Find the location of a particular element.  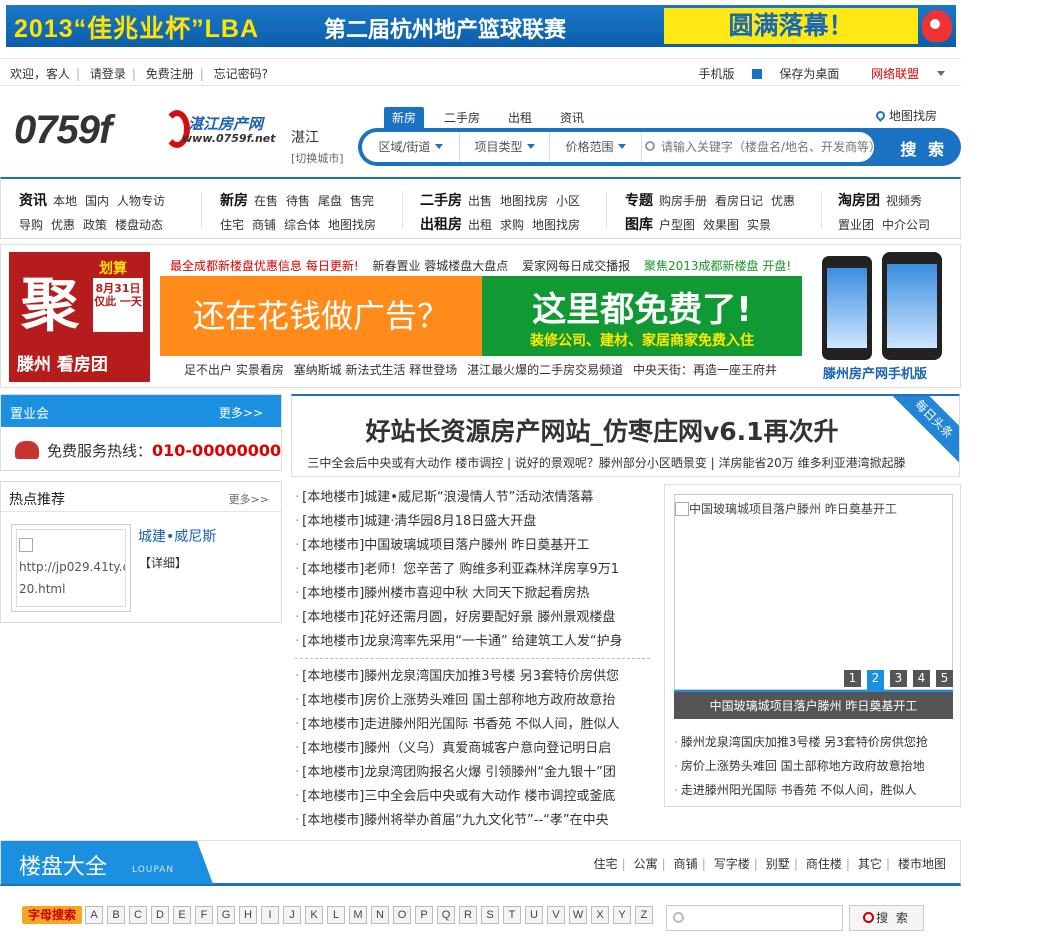

property-type-link: 住宅 is located at coordinates (606, 864).